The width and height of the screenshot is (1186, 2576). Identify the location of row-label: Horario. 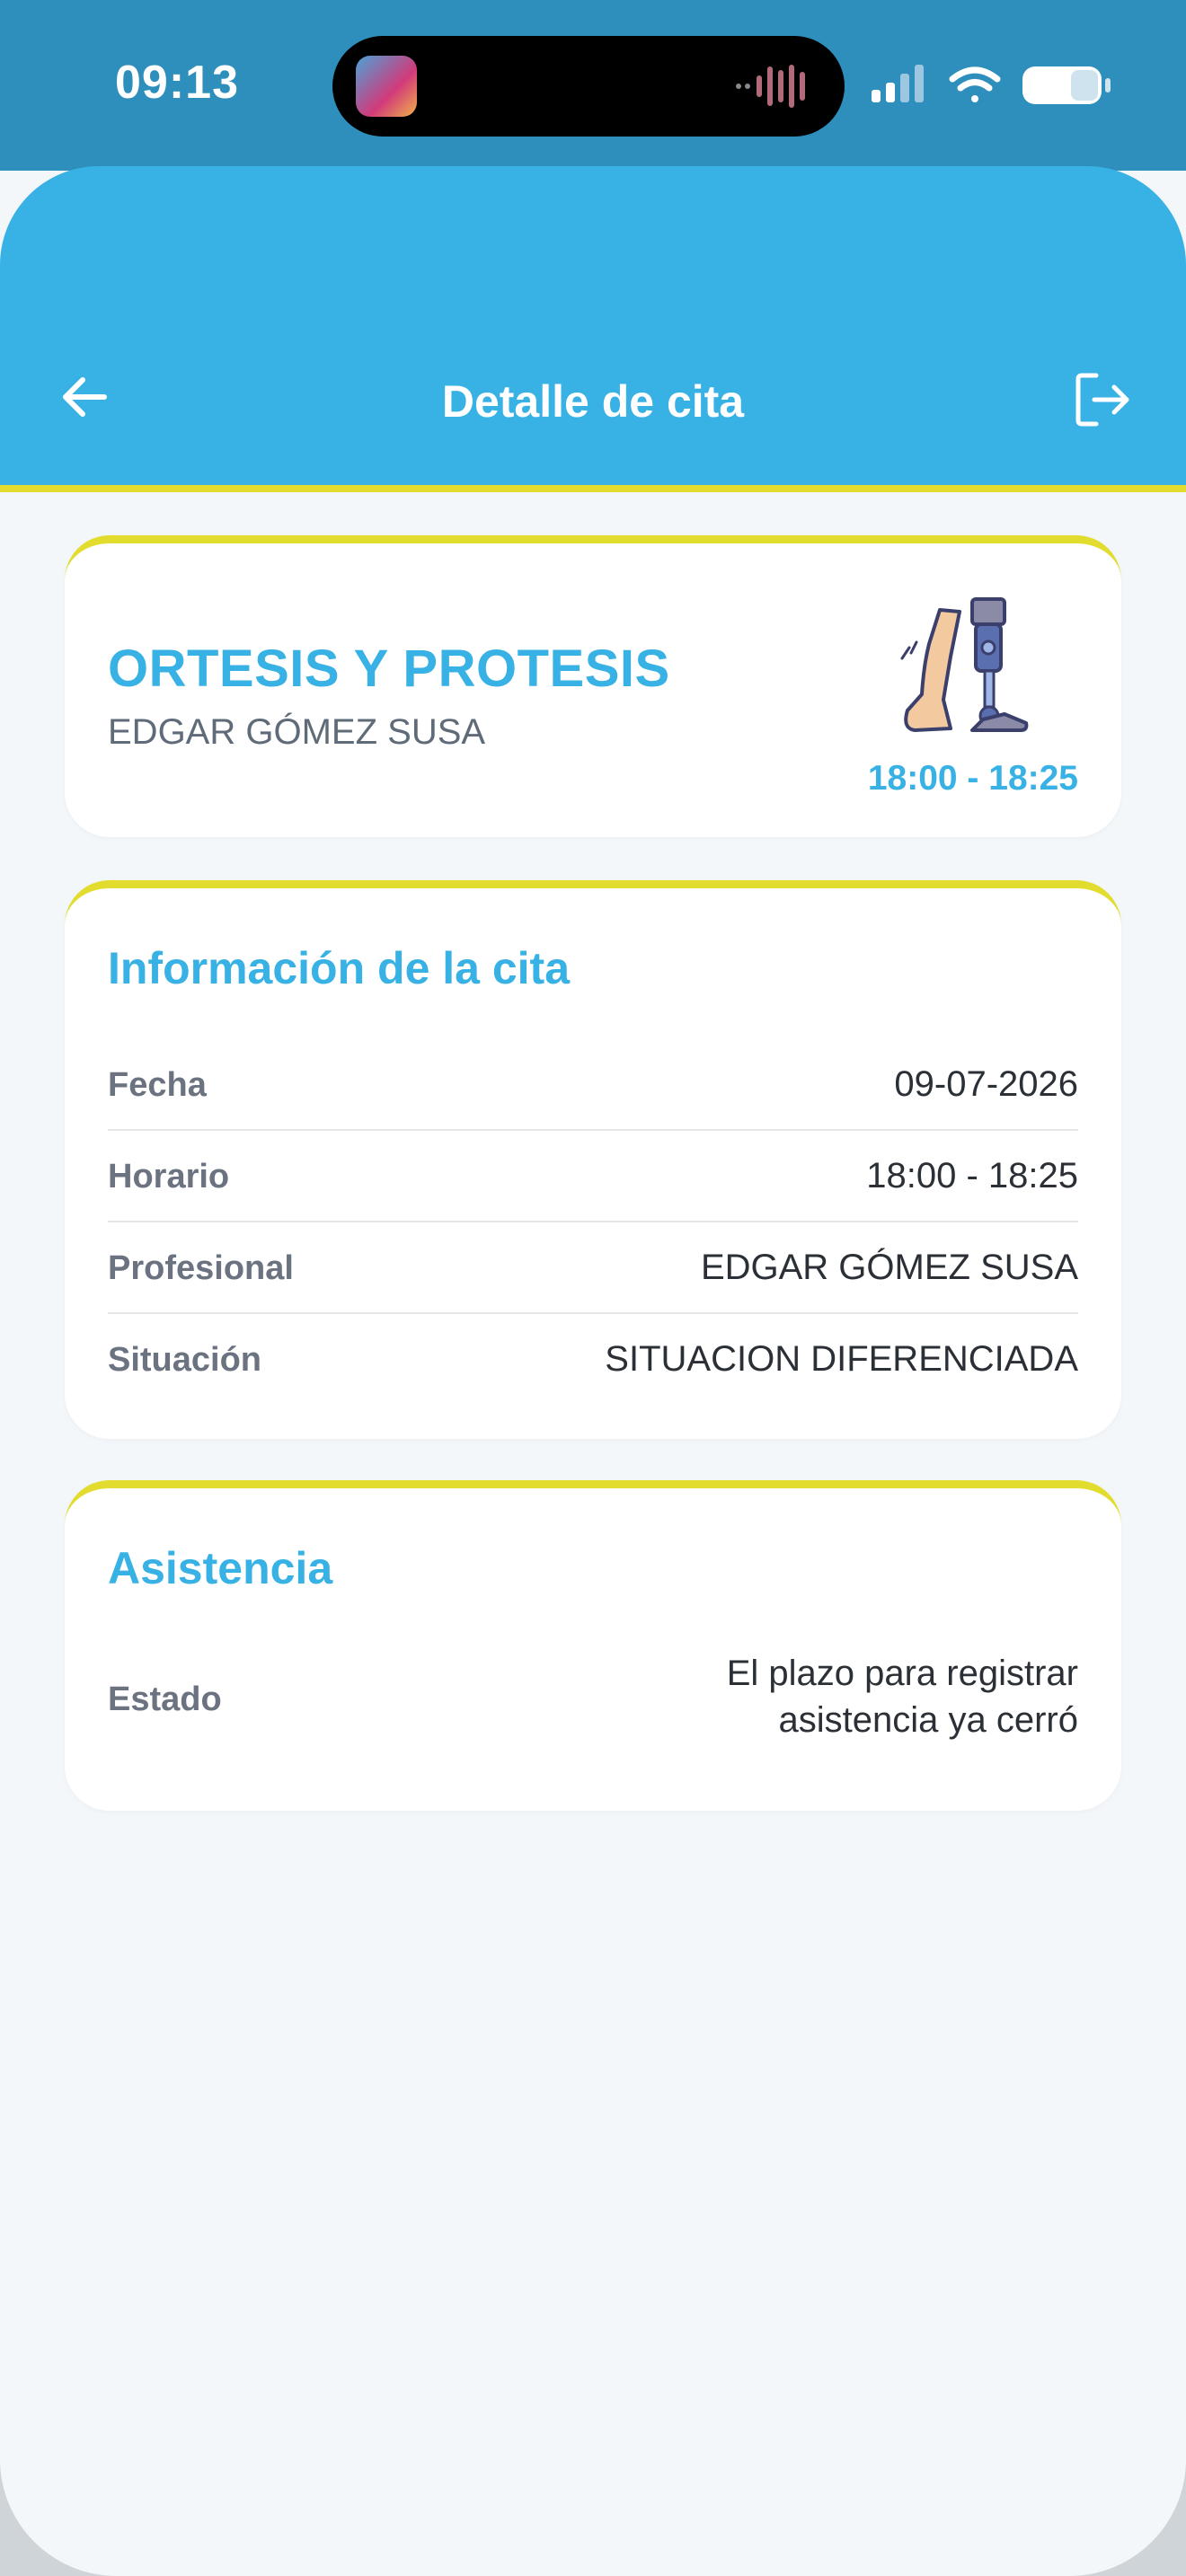
(169, 1176).